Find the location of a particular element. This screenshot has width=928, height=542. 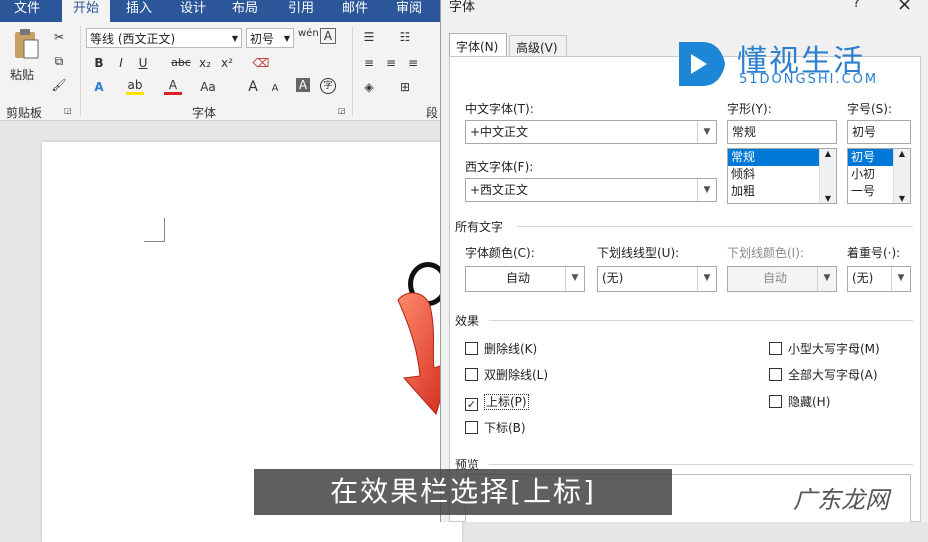

help-button: ? is located at coordinates (856, 5).